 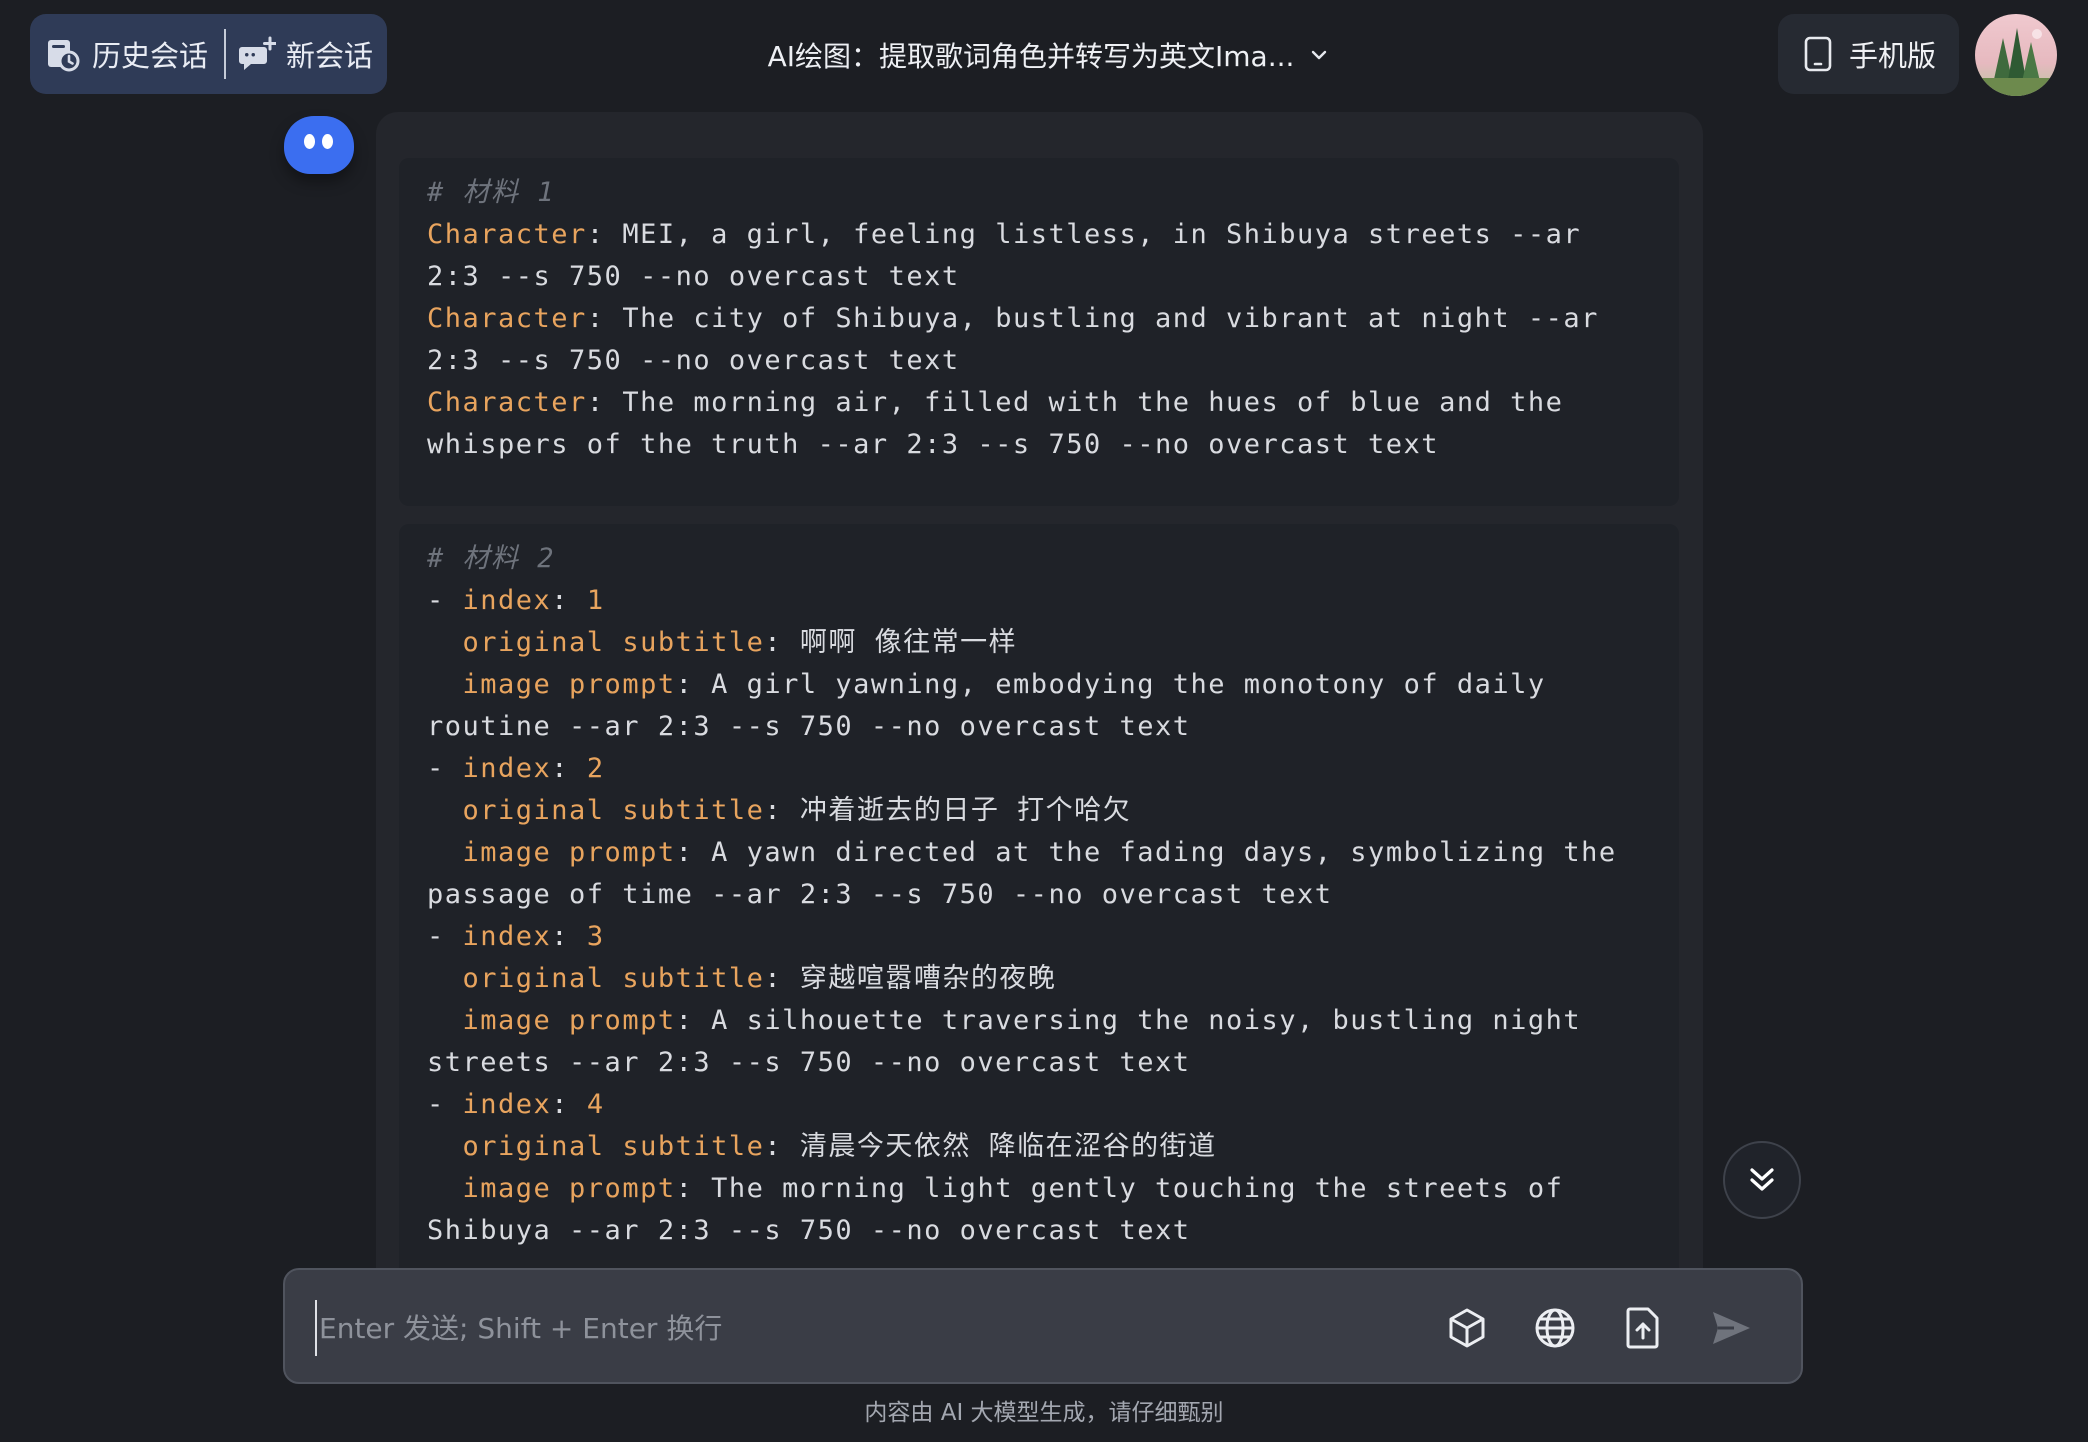 What do you see at coordinates (1818, 54) in the screenshot?
I see `mobile-icon` at bounding box center [1818, 54].